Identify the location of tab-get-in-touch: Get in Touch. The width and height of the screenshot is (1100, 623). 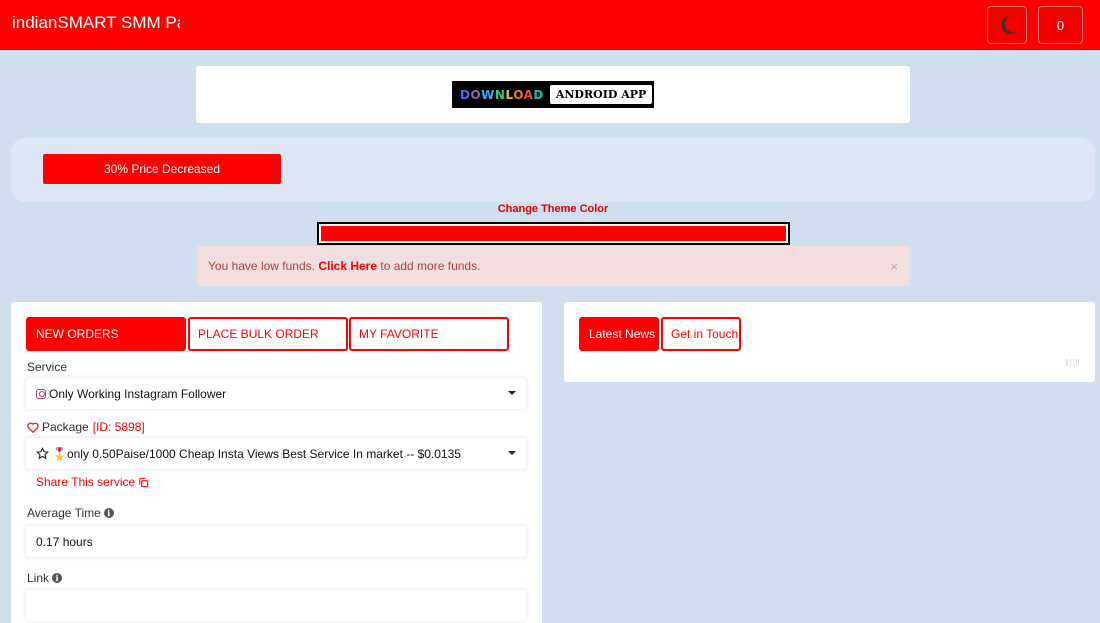
(701, 334).